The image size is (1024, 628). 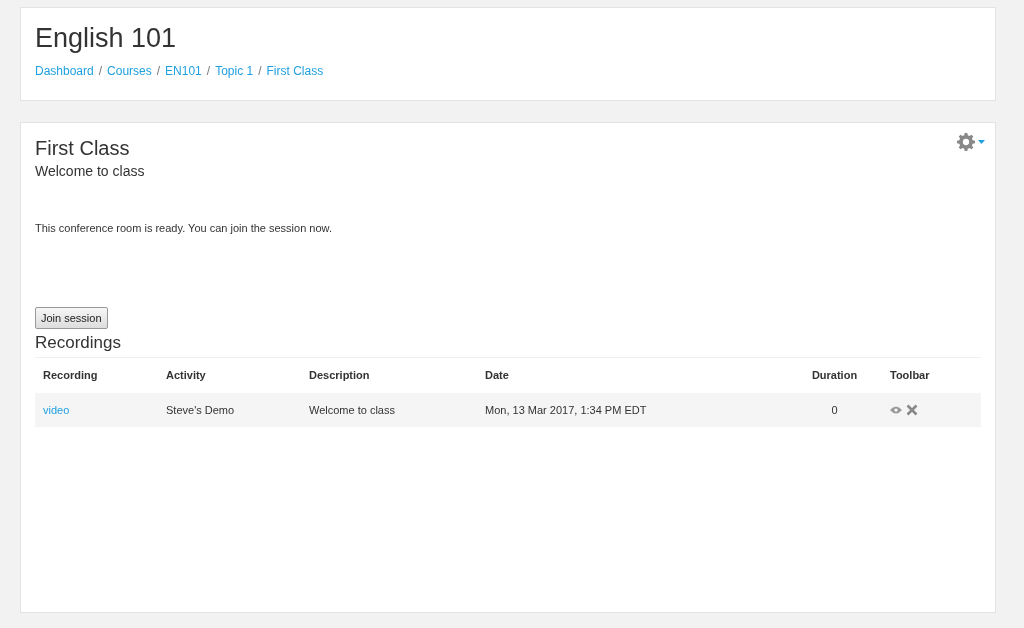 I want to click on settings-menu, so click(x=971, y=142).